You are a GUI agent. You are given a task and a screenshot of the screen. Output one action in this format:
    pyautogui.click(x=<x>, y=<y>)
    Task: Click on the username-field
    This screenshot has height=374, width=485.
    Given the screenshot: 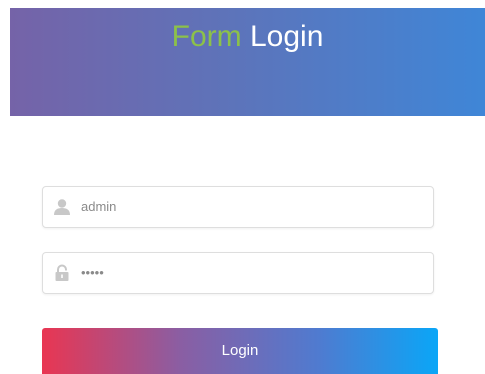 What is the action you would take?
    pyautogui.click(x=238, y=207)
    